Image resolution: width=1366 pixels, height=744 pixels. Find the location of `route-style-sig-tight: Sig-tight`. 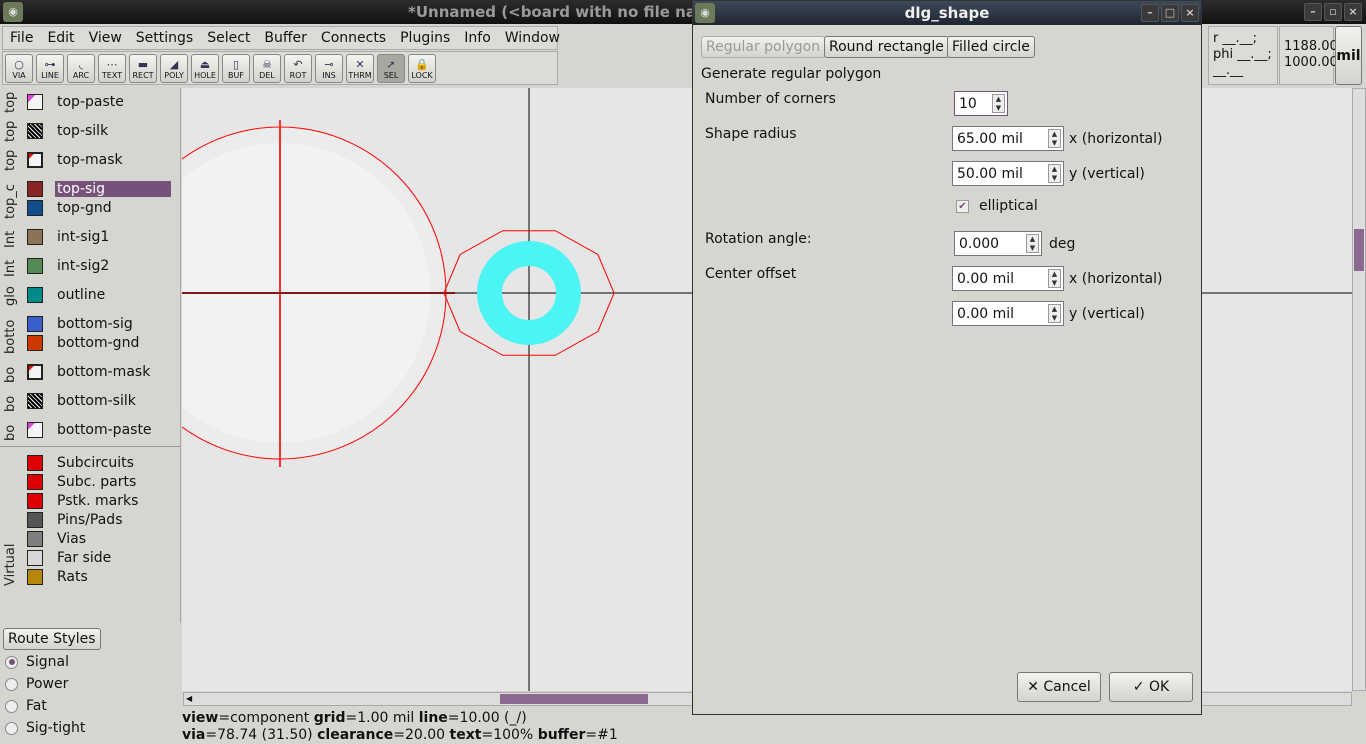

route-style-sig-tight: Sig-tight is located at coordinates (90, 728).